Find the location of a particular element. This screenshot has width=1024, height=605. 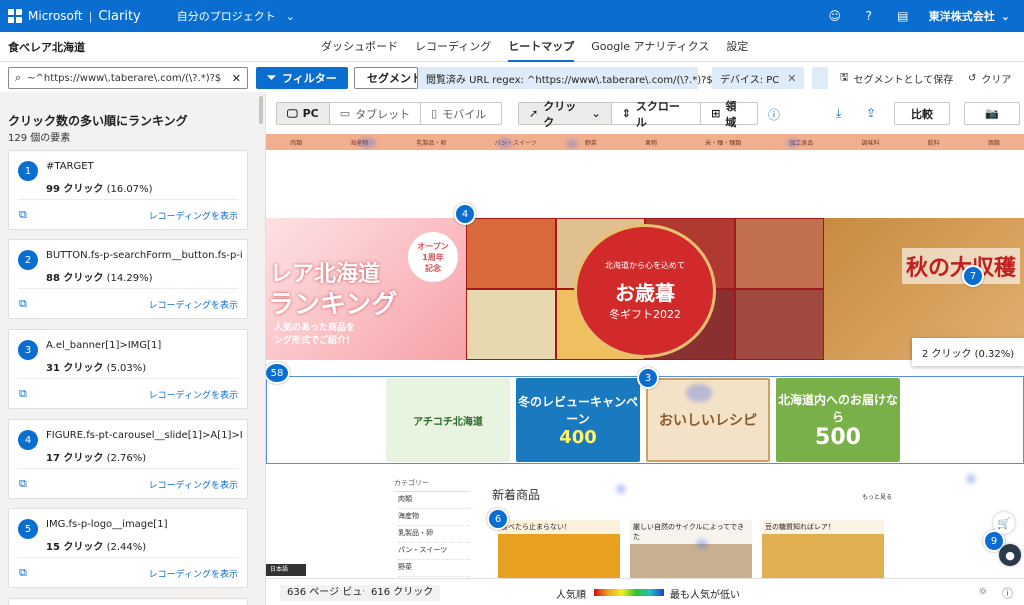

url-search-input is located at coordinates (126, 78).